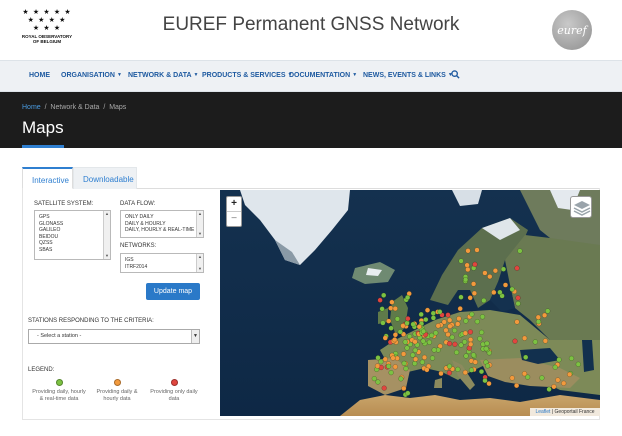  Describe the element at coordinates (162, 230) in the screenshot. I see `list-item: DAILY, HOURLY & REAL-TIME` at that location.